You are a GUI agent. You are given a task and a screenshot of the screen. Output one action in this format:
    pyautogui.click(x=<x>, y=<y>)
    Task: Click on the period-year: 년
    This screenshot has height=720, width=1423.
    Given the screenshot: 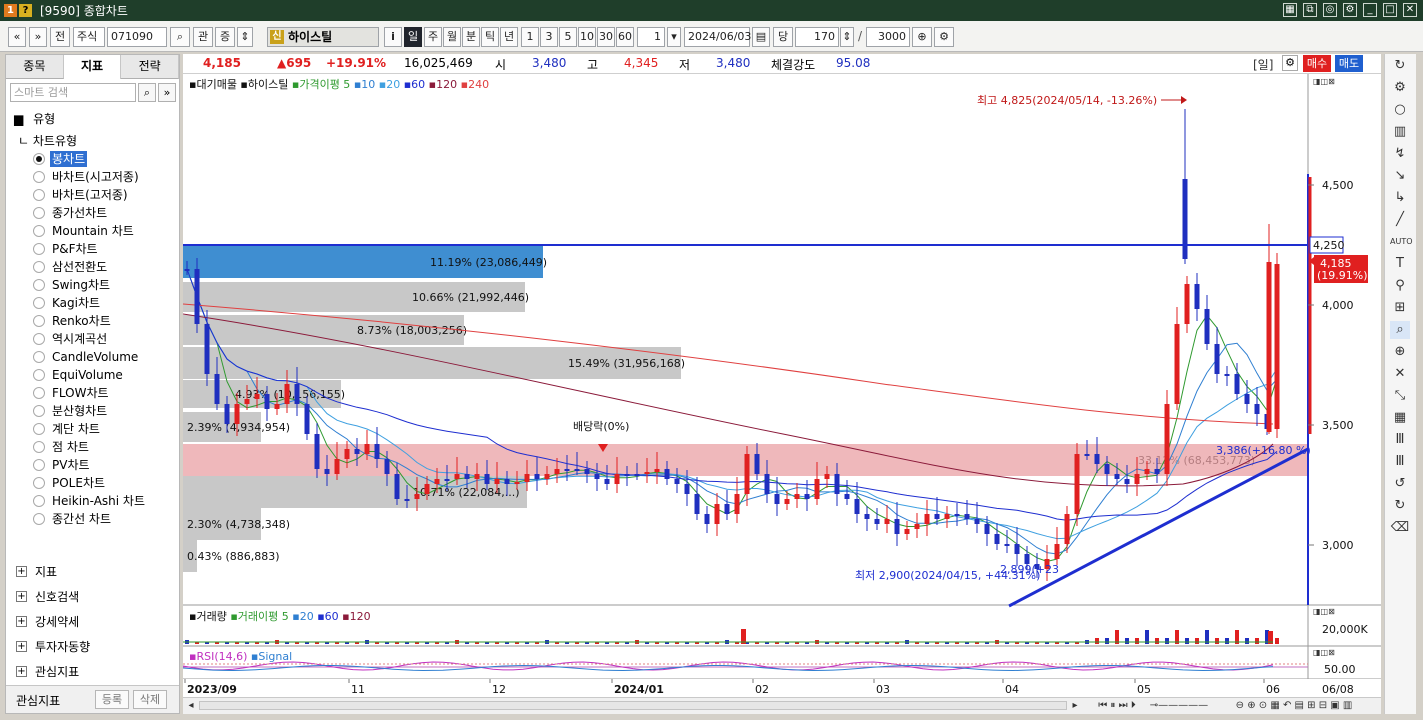 What is the action you would take?
    pyautogui.click(x=509, y=37)
    